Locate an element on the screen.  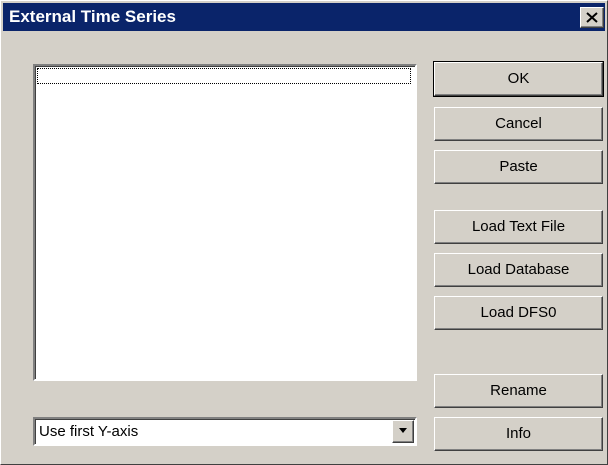
load-text-file-button: Load Text File is located at coordinates (518, 227).